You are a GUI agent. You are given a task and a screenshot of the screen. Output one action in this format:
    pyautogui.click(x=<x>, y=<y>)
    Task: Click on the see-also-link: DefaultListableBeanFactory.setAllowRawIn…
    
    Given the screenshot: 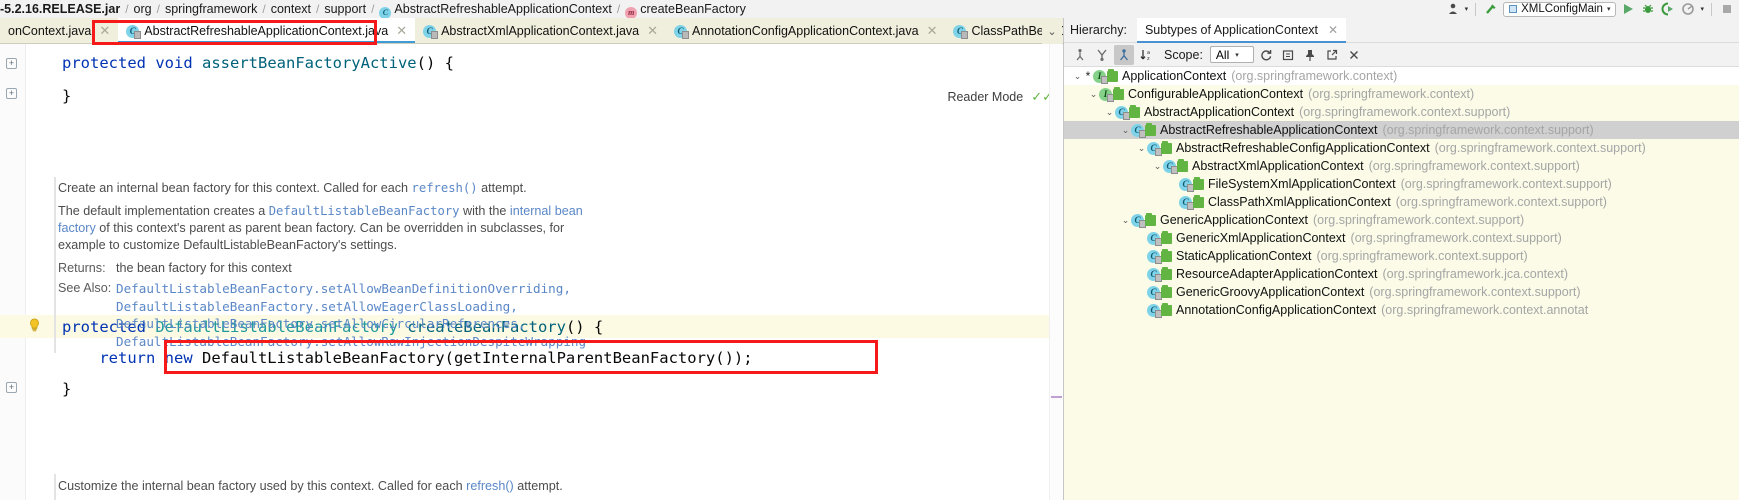 What is the action you would take?
    pyautogui.click(x=397, y=342)
    